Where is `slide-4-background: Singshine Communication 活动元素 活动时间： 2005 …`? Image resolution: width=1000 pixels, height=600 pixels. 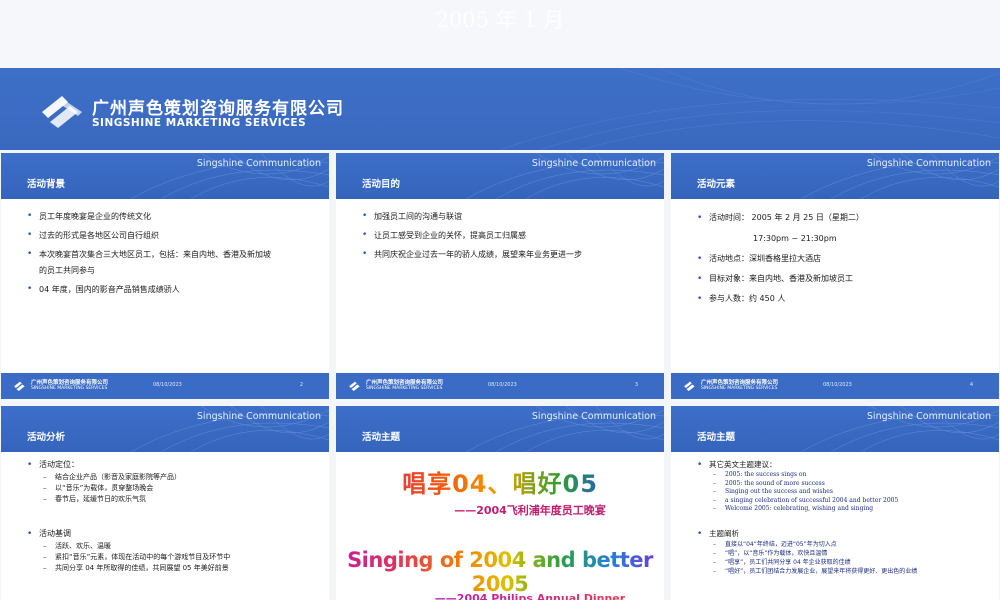 slide-4-background: Singshine Communication 活动元素 活动时间： 2005 … is located at coordinates (835, 276).